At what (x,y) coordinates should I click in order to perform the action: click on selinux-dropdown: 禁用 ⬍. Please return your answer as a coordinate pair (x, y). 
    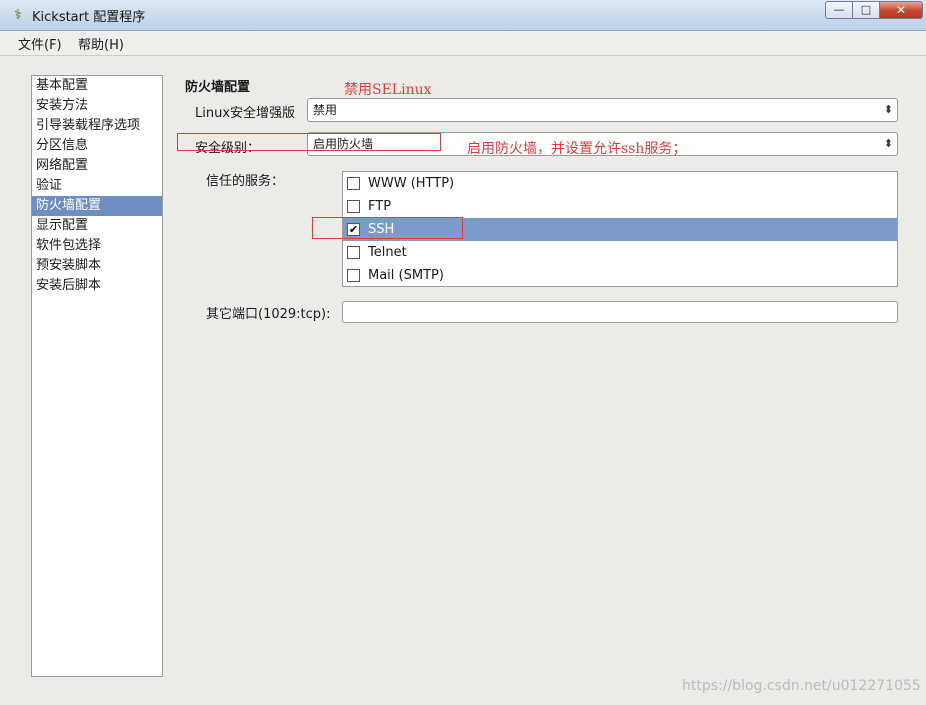
    Looking at the image, I should click on (602, 110).